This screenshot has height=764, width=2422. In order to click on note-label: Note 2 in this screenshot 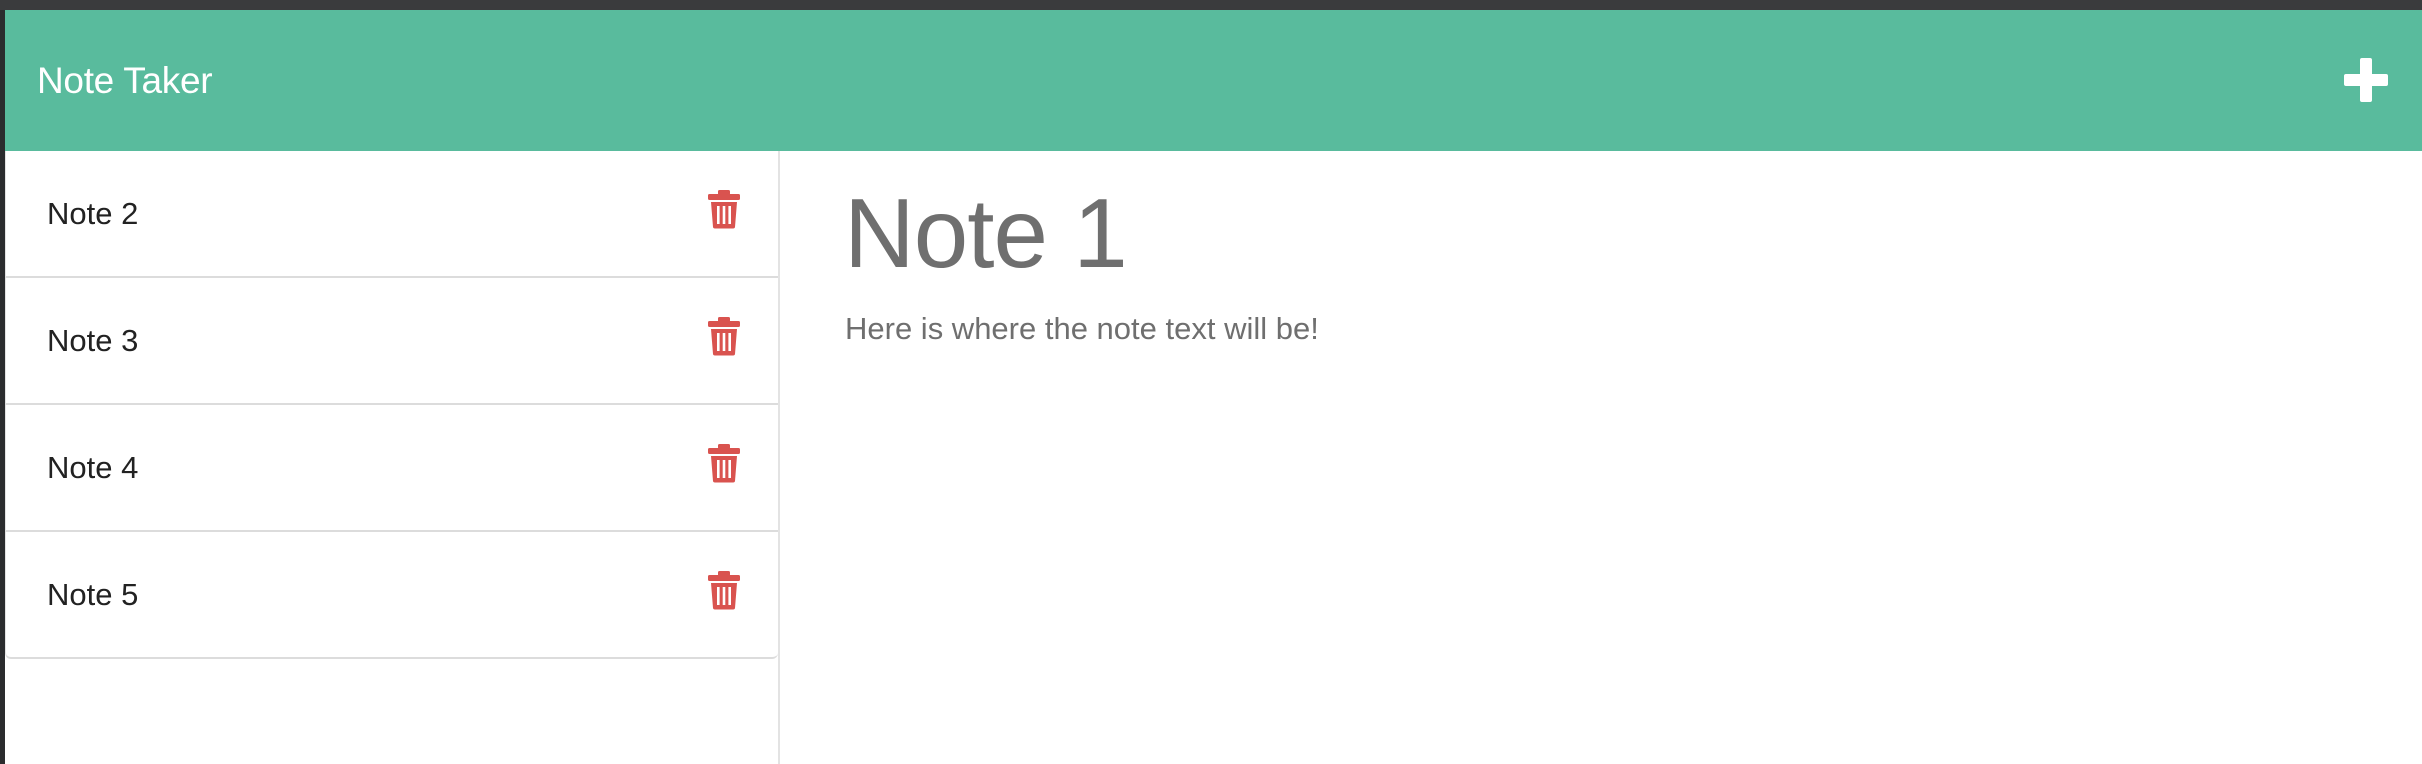, I will do `click(93, 213)`.